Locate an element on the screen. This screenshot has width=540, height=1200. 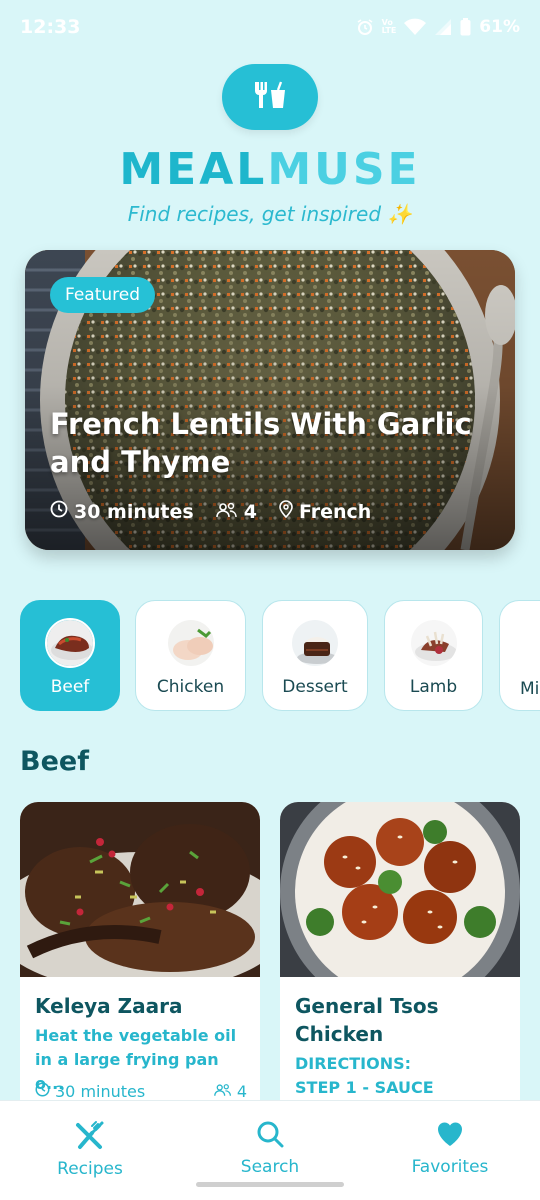
recipe-meta: 30 minutes 4 is located at coordinates (141, 1091).